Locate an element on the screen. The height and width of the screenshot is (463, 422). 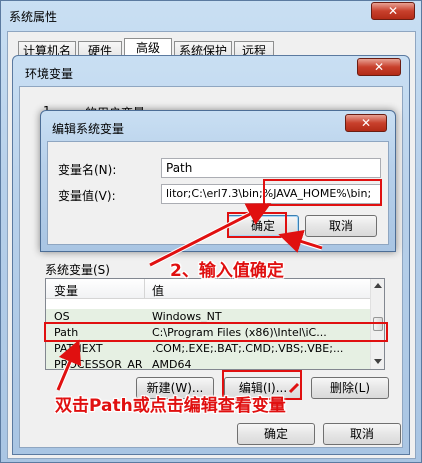
arrow-to-ok-button is located at coordinates (300, 241).